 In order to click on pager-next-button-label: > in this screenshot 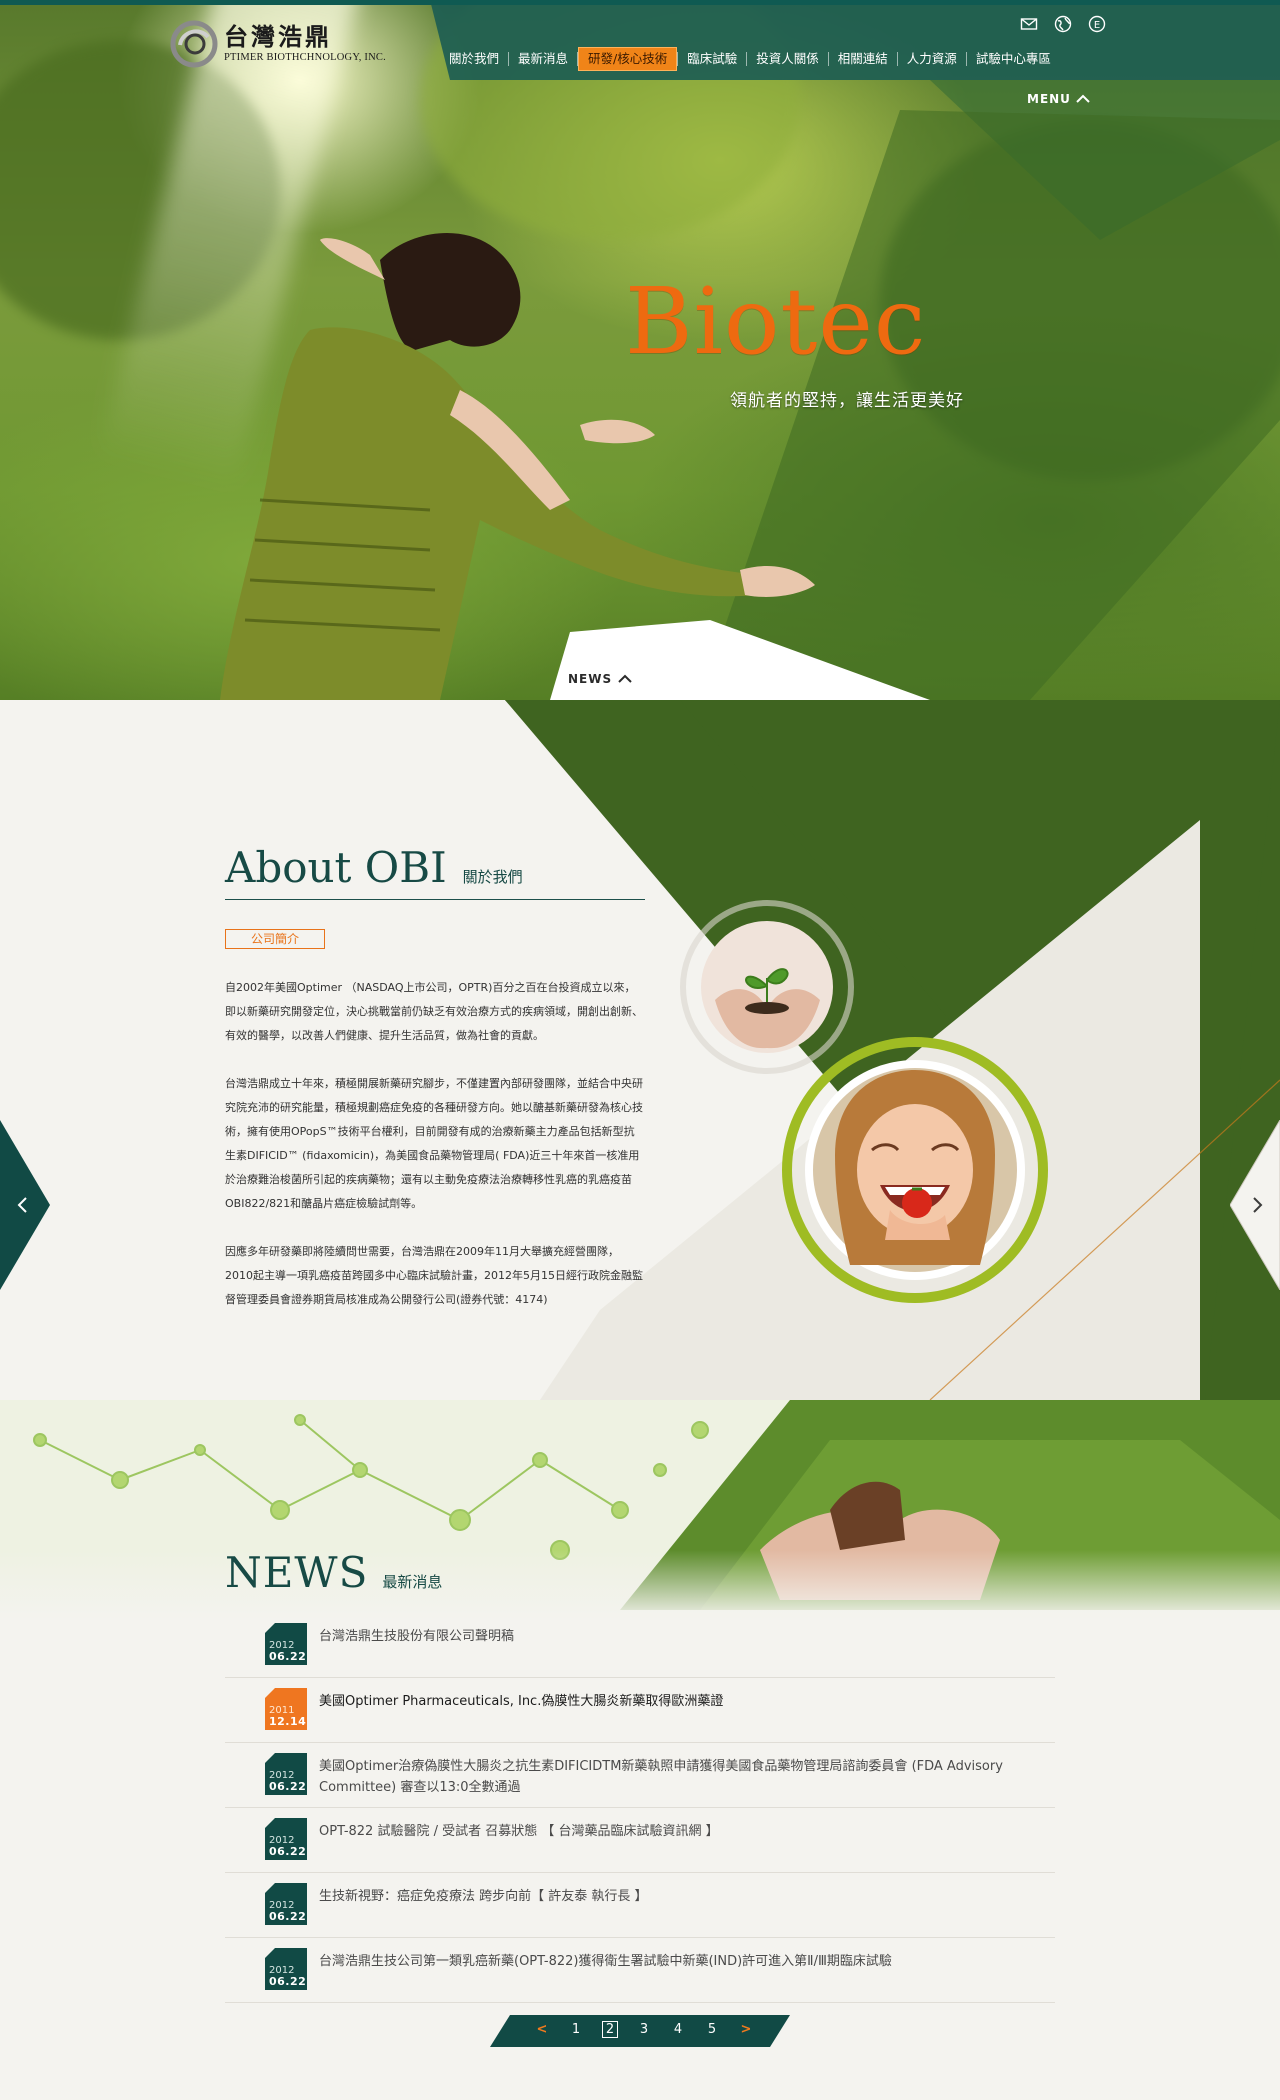, I will do `click(746, 2029)`.